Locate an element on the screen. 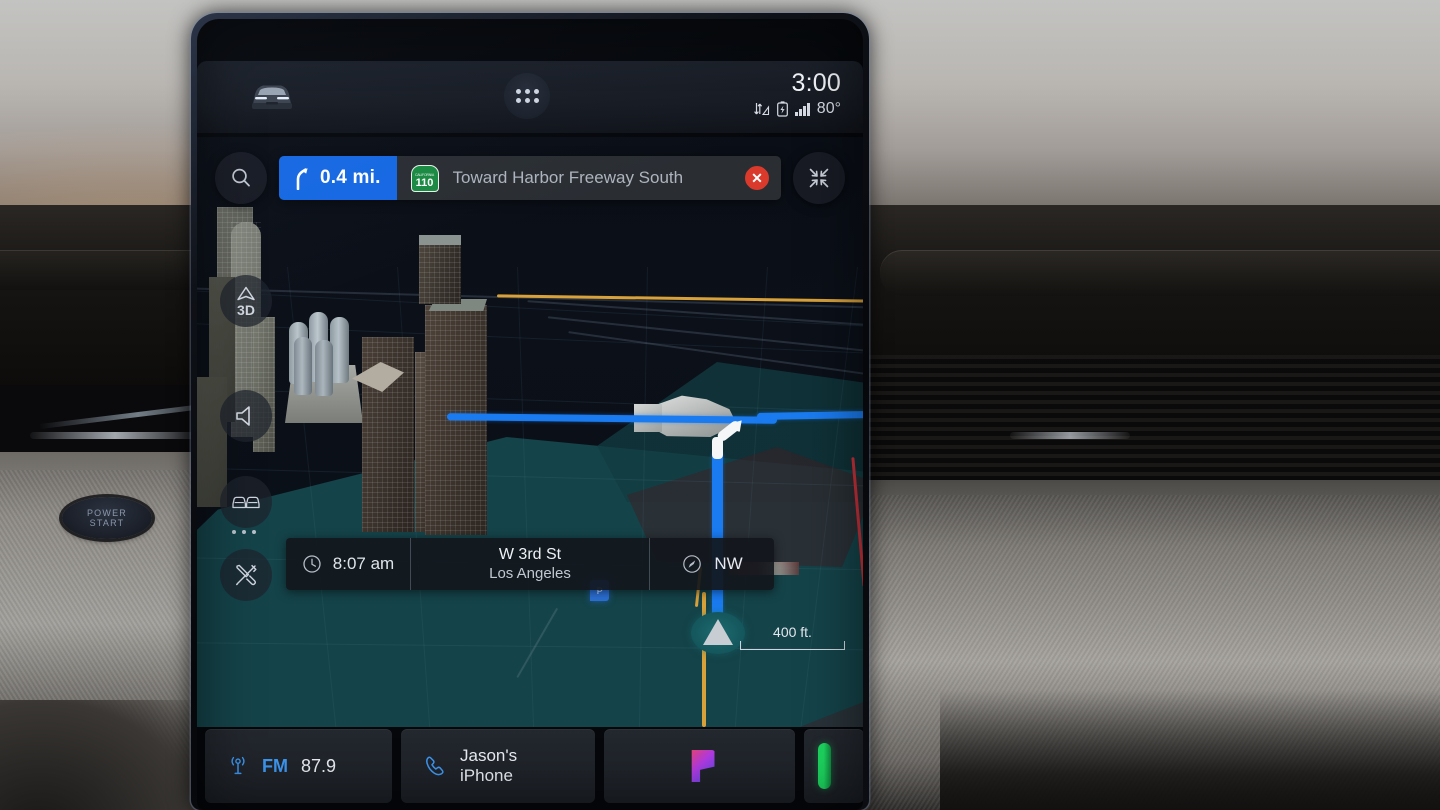 The width and height of the screenshot is (1440, 810). trip-info-bar: 8:07 am W 3rd St Los Angeles NW is located at coordinates (530, 564).